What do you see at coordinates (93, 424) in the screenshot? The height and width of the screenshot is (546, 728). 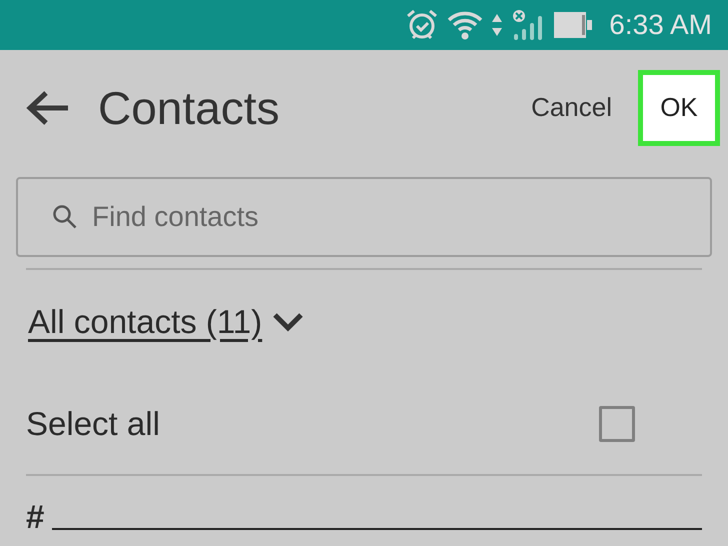 I see `select-all-label: Select all` at bounding box center [93, 424].